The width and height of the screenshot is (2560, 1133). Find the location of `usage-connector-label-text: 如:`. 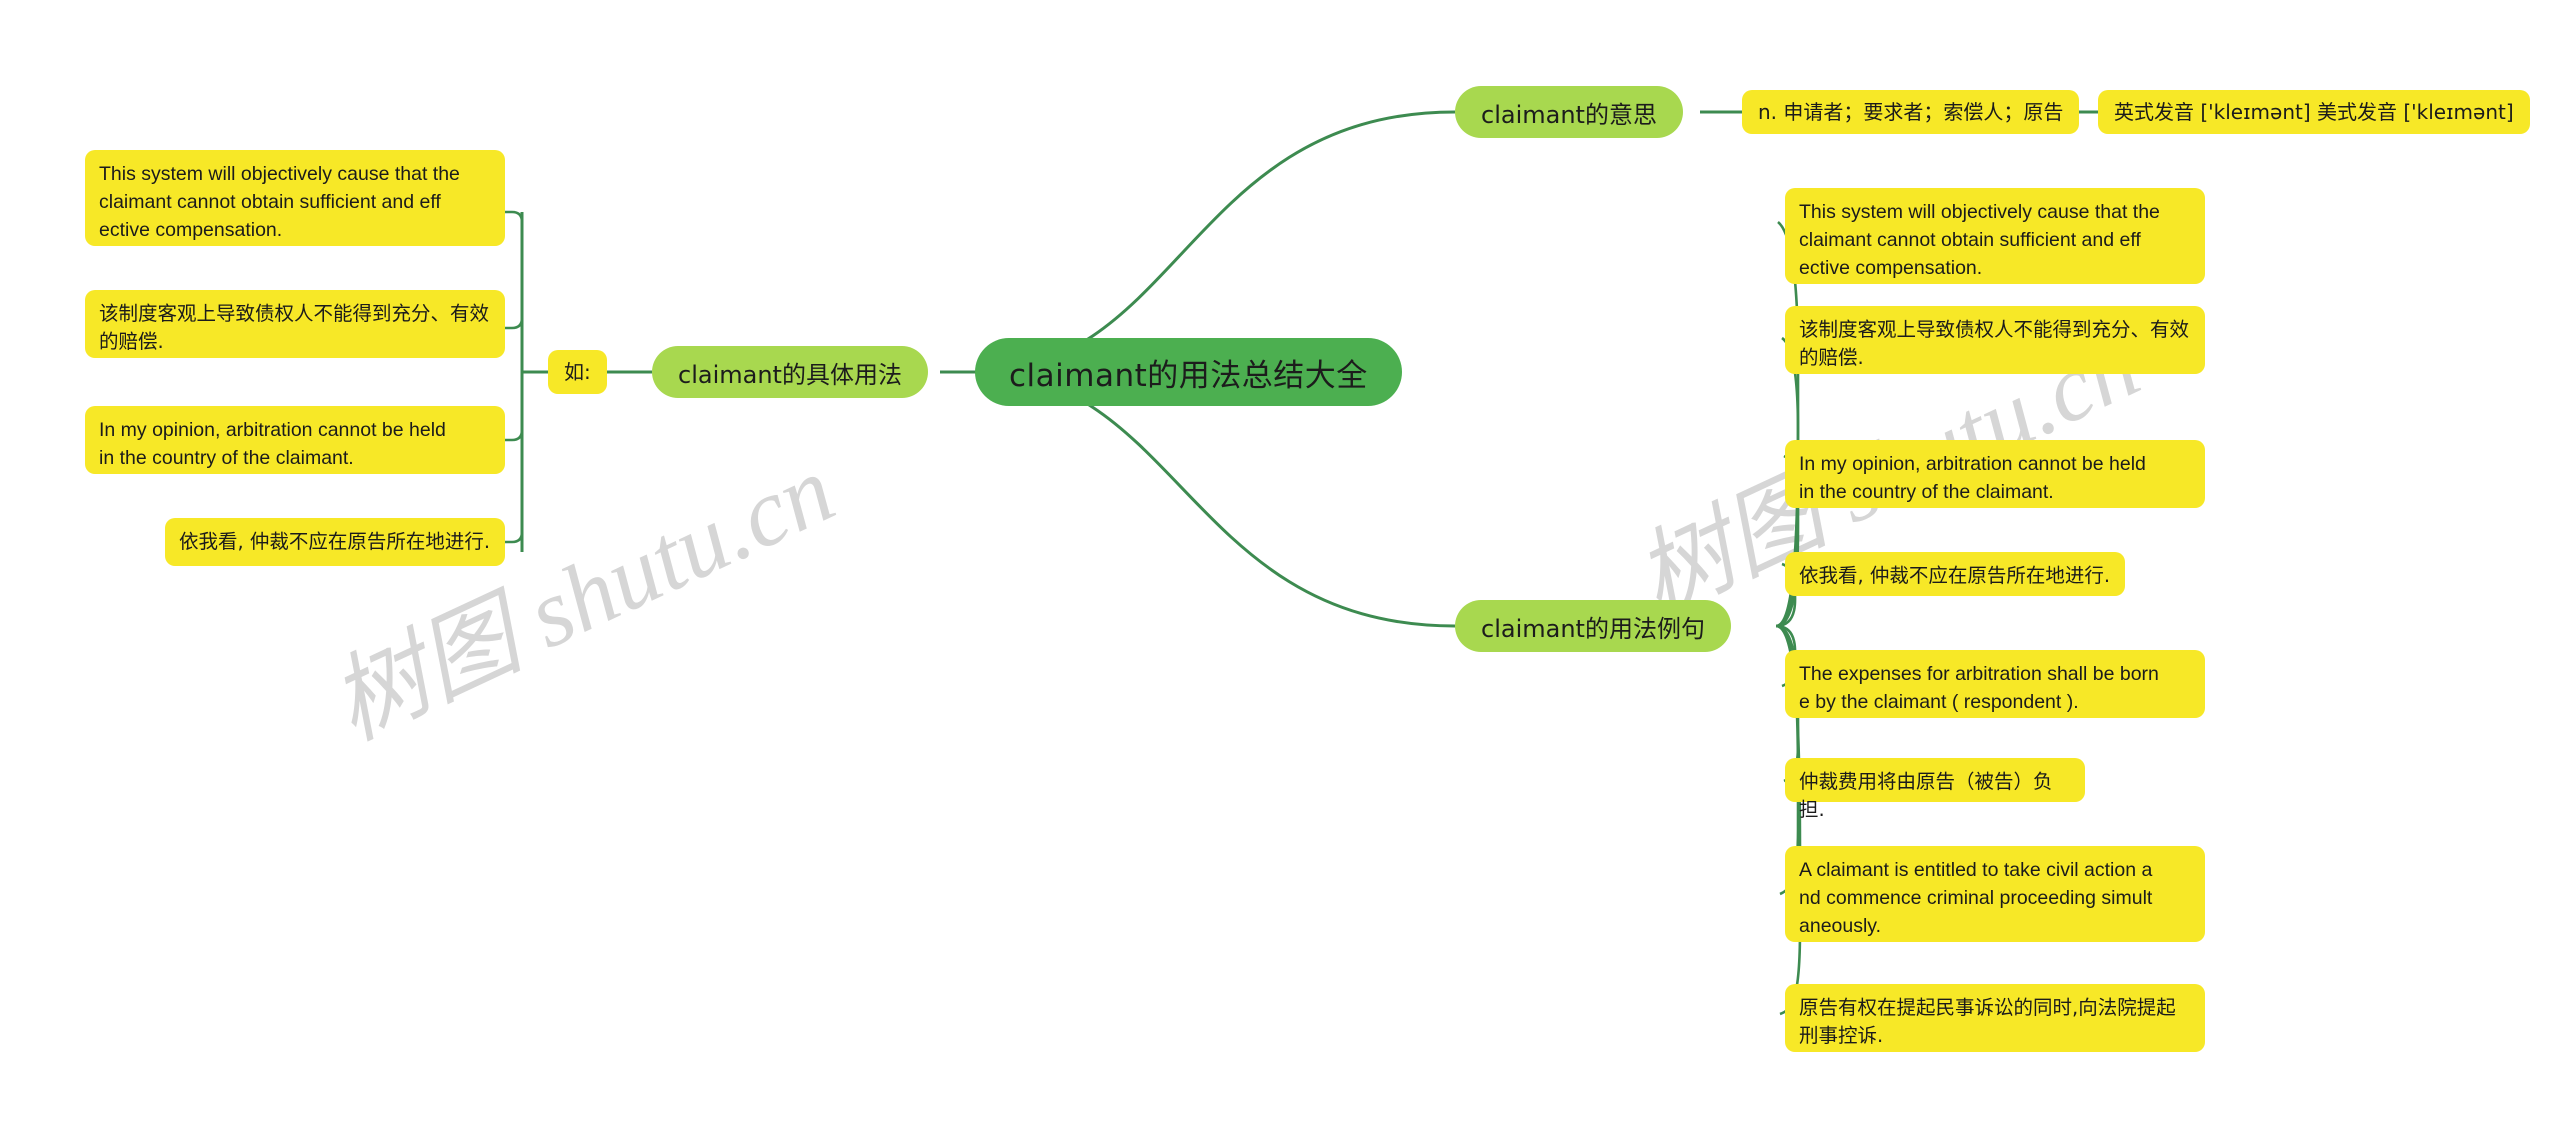

usage-connector-label-text: 如: is located at coordinates (577, 372).